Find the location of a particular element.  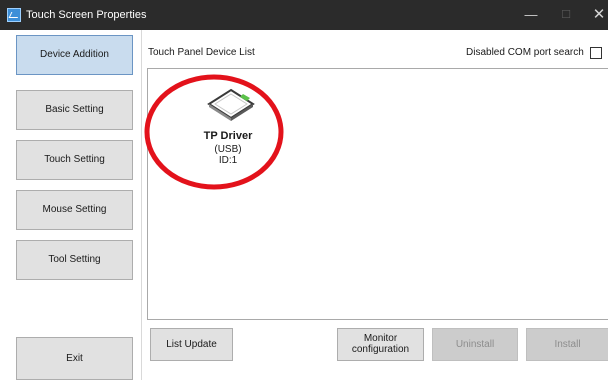

com-port-search-label: Disabled COM port search is located at coordinates (525, 52).